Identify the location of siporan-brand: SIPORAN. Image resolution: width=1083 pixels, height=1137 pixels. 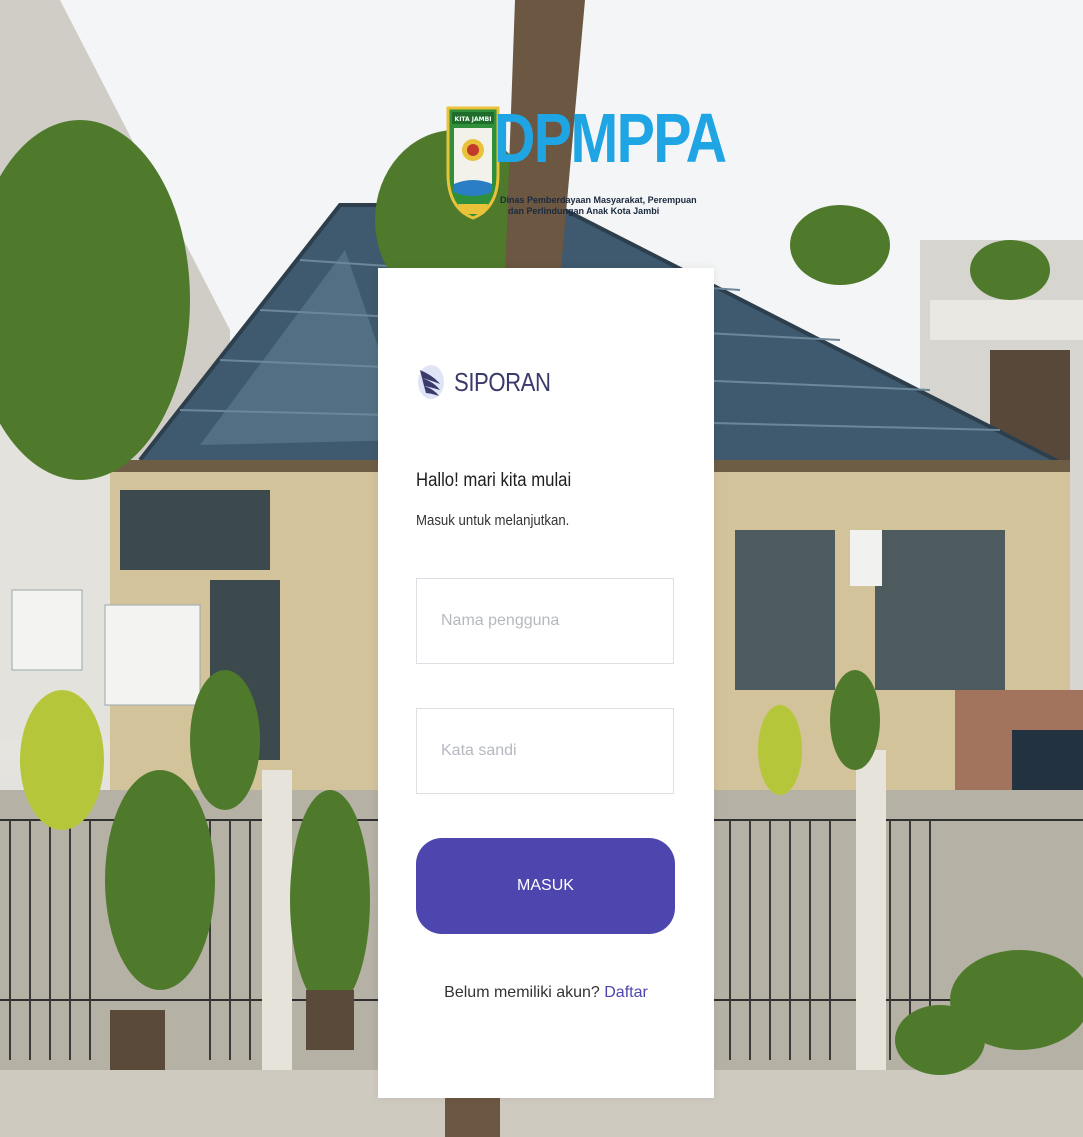
(492, 382).